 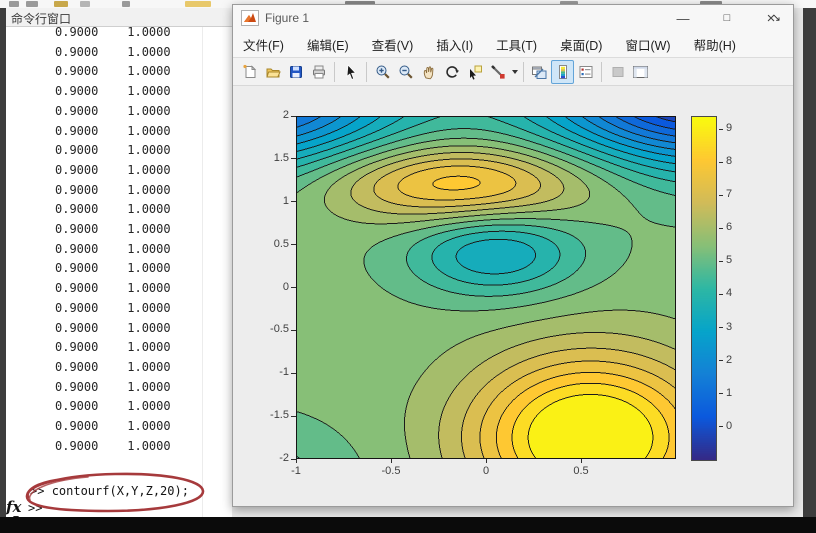 I want to click on y-tick-label: 1, so click(x=285, y=200).